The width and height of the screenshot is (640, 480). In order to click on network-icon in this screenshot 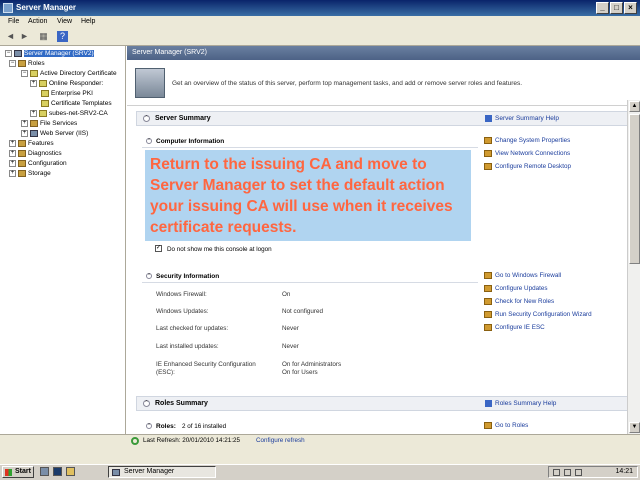, I will do `click(488, 153)`.